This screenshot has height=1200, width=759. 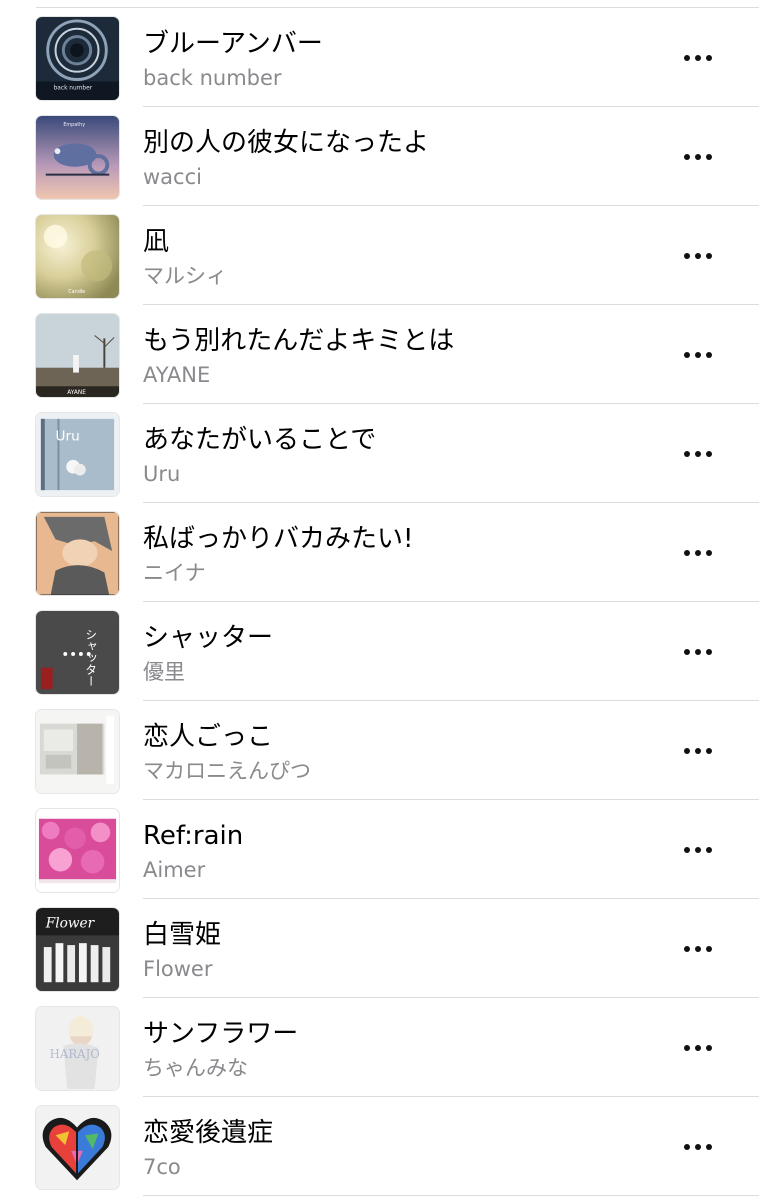 What do you see at coordinates (172, 177) in the screenshot?
I see `song-artist: wacci` at bounding box center [172, 177].